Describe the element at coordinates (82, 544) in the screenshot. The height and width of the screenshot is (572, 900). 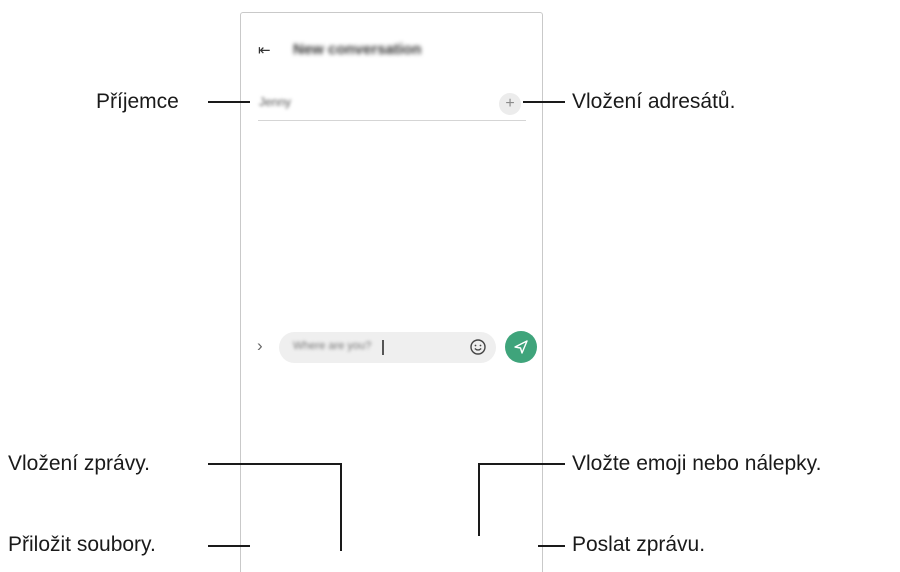
I see `callout-attach: Přiložit soubory.` at that location.